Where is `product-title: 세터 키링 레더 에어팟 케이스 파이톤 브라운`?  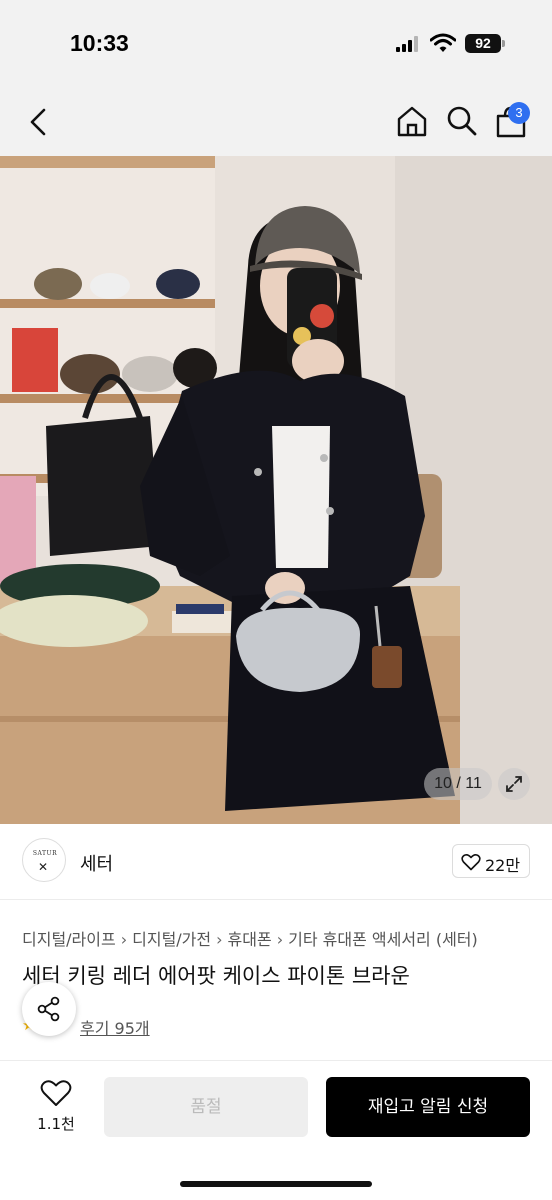
product-title: 세터 키링 레더 에어팟 케이스 파이톤 브라운 is located at coordinates (216, 976).